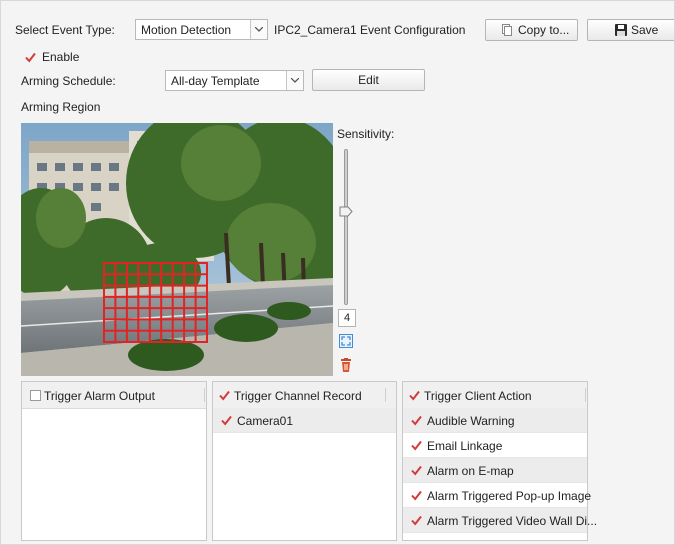 The height and width of the screenshot is (545, 675). Describe the element at coordinates (35, 395) in the screenshot. I see `trigger-alarm-output-checkbox` at that location.